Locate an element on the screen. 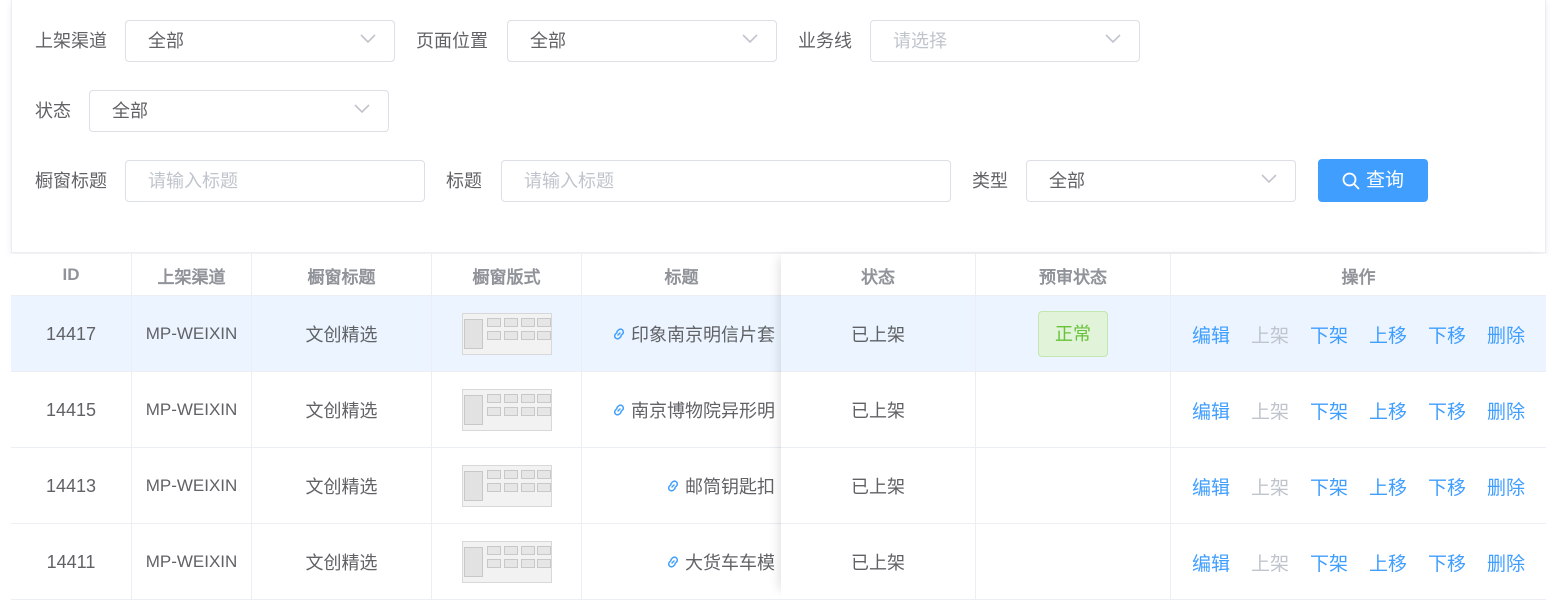 The image size is (1553, 600). cell-title: 大货车车模 is located at coordinates (681, 562).